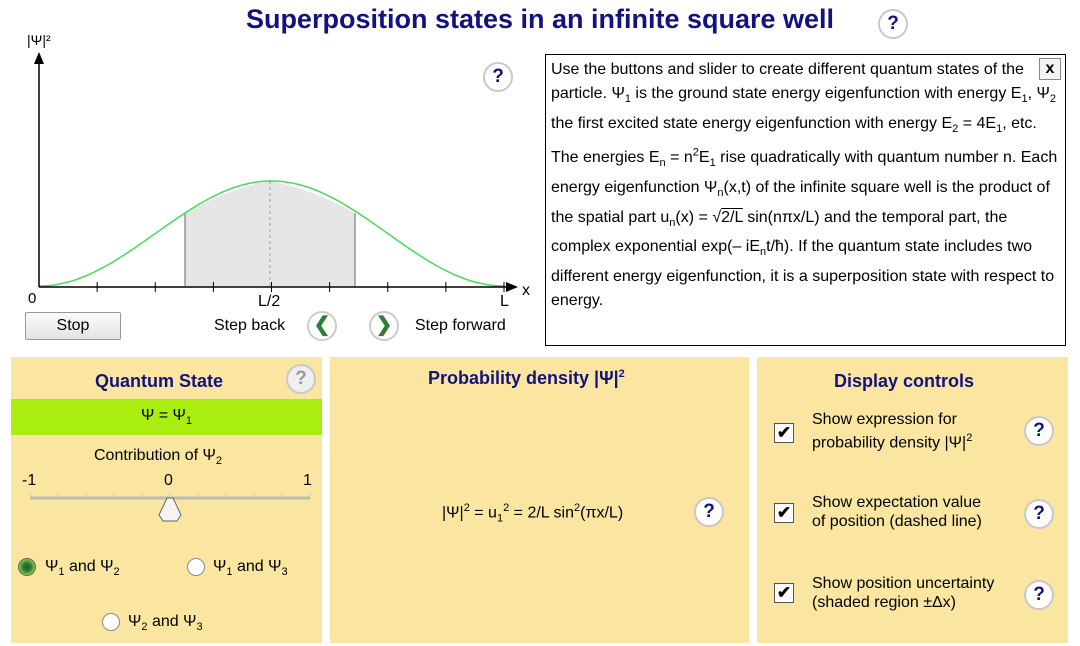  What do you see at coordinates (709, 512) in the screenshot?
I see `probability-help-button: ?` at bounding box center [709, 512].